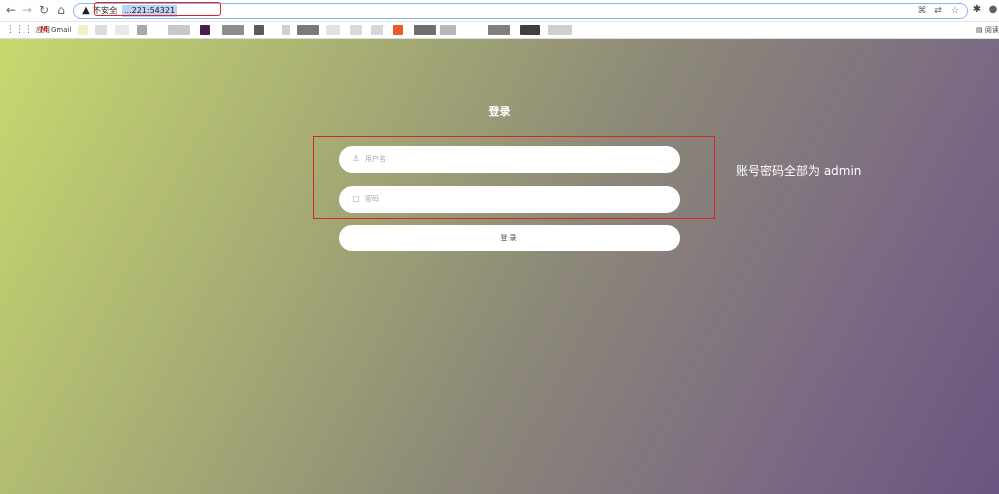  What do you see at coordinates (515, 159) in the screenshot?
I see `username-input` at bounding box center [515, 159].